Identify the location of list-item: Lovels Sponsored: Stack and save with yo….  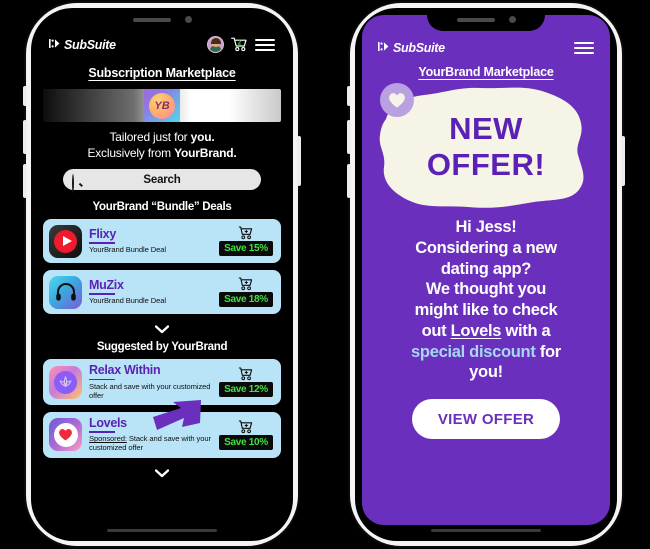
(162, 429).